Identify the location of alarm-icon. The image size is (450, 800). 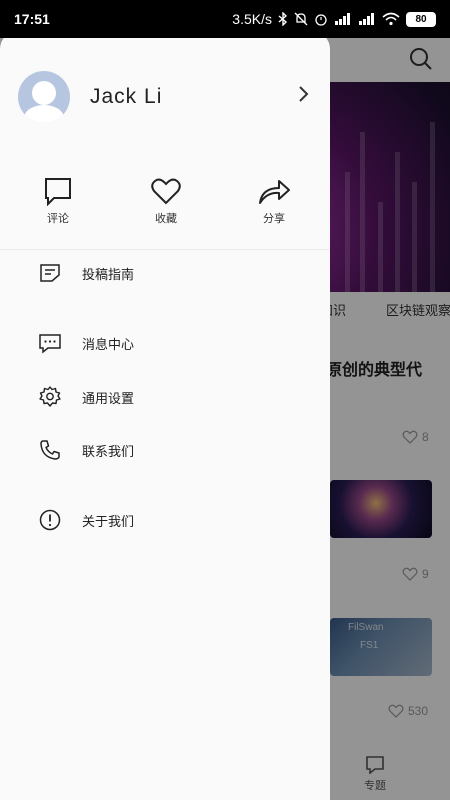
(321, 19).